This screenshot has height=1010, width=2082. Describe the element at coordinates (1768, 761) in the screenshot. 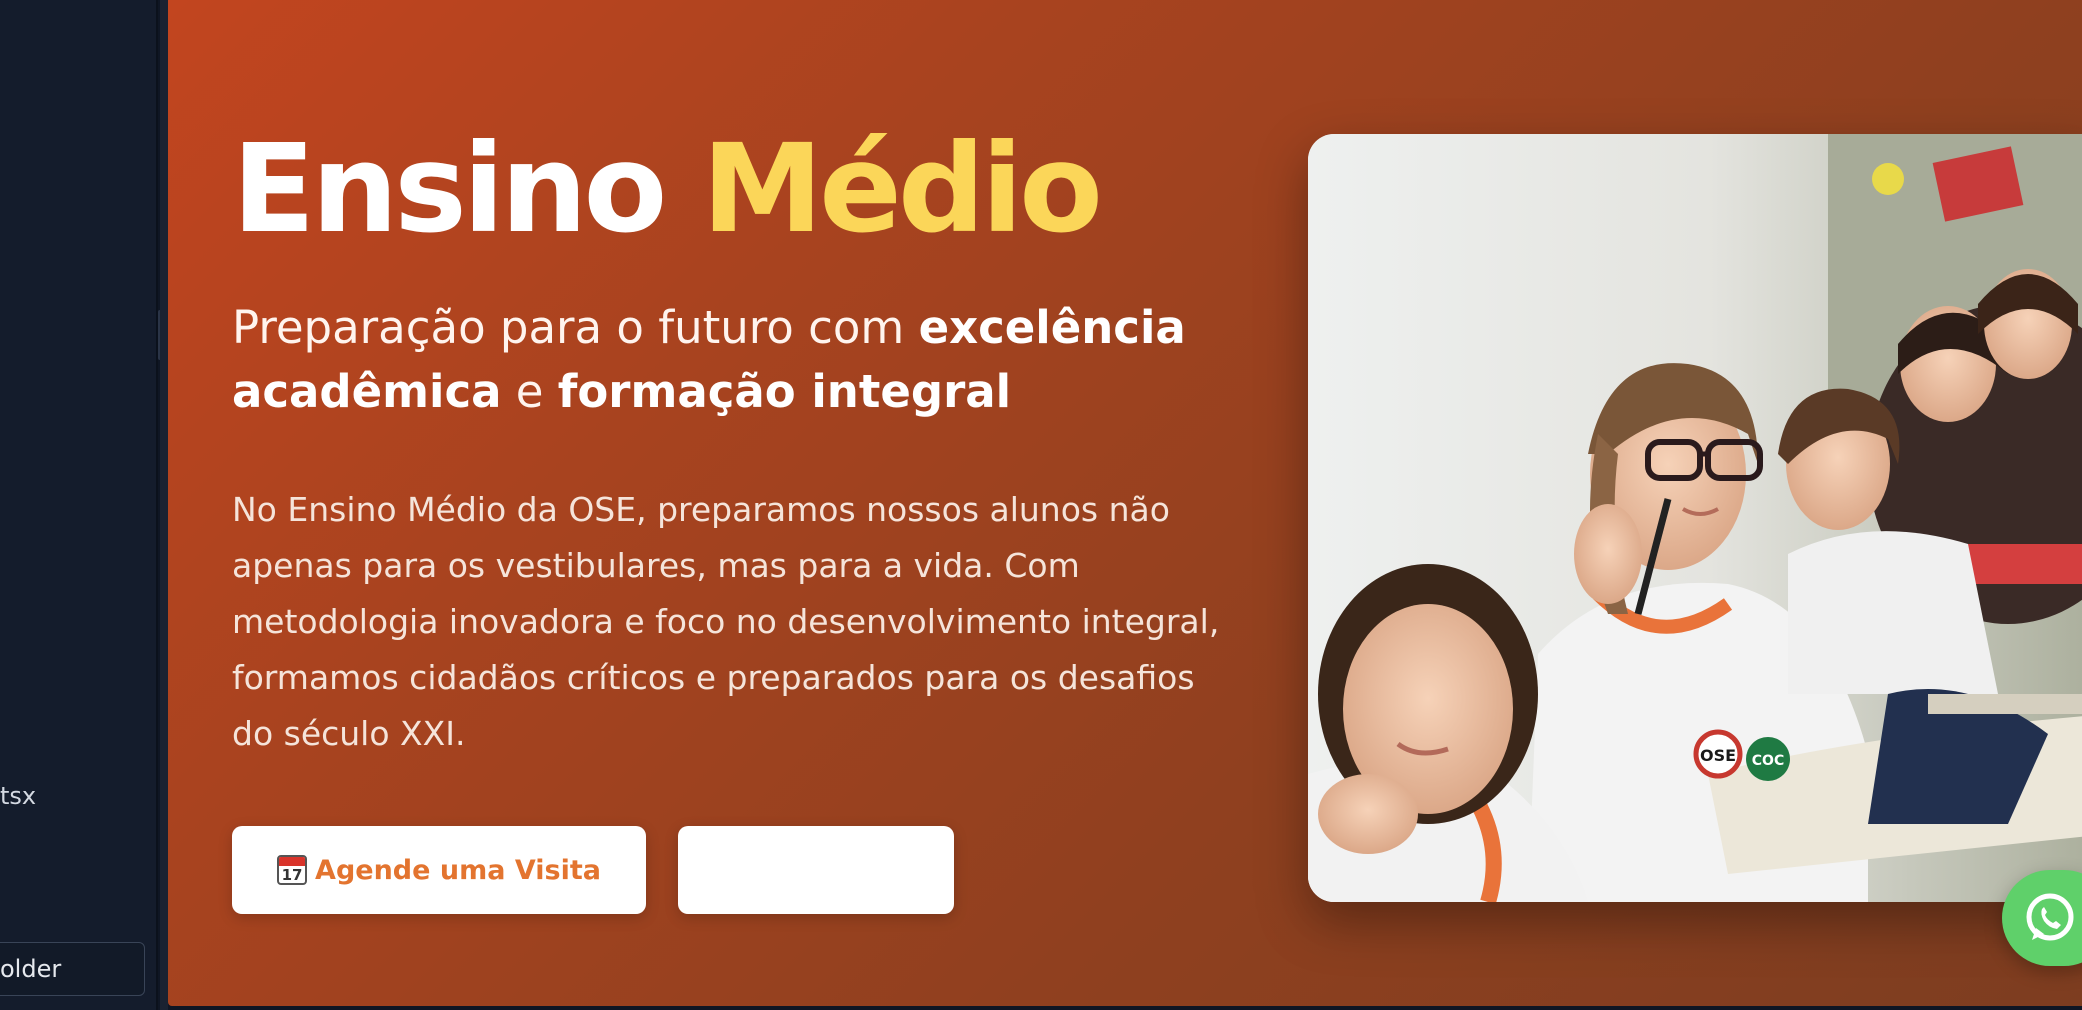

I see `shirt-logo-coc: COC` at that location.